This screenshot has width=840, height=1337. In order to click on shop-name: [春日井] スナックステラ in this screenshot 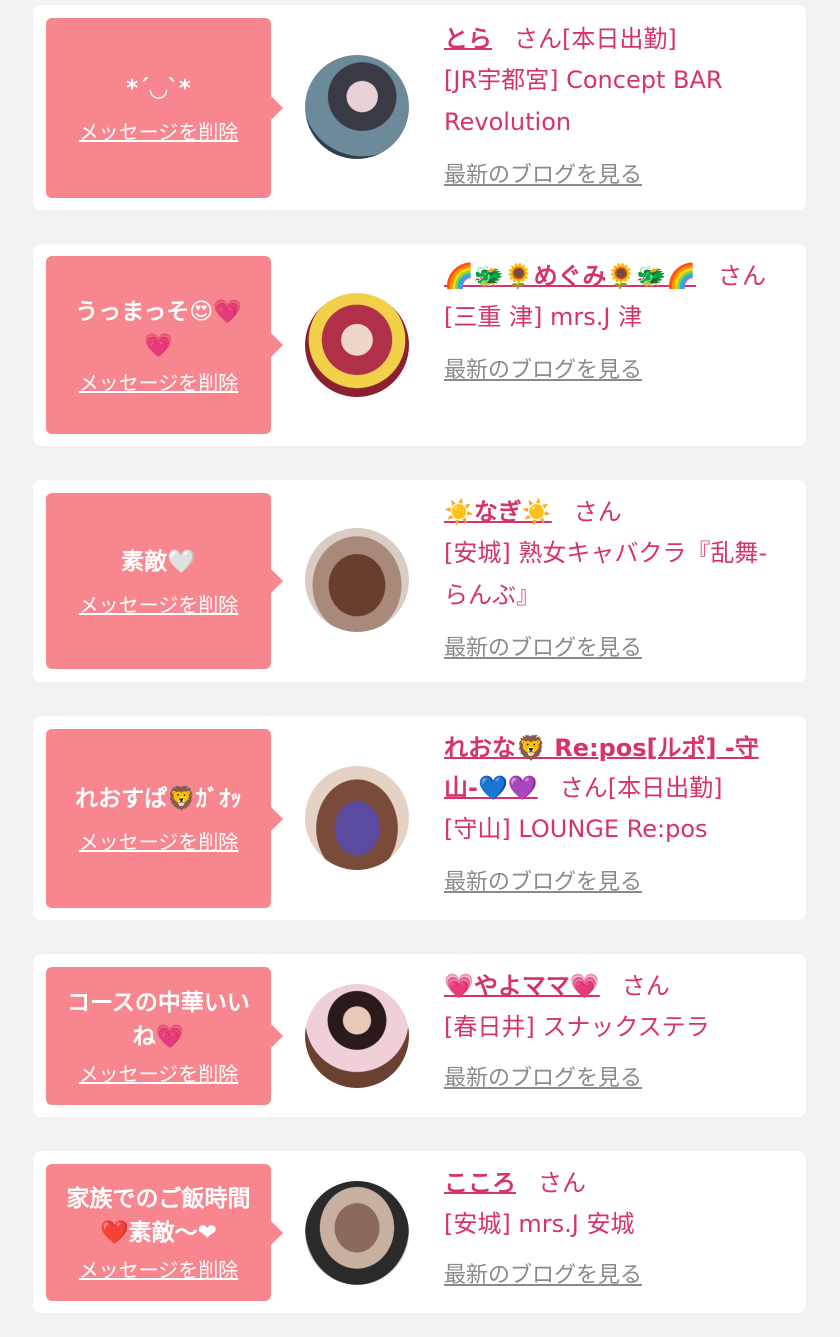, I will do `click(577, 1027)`.